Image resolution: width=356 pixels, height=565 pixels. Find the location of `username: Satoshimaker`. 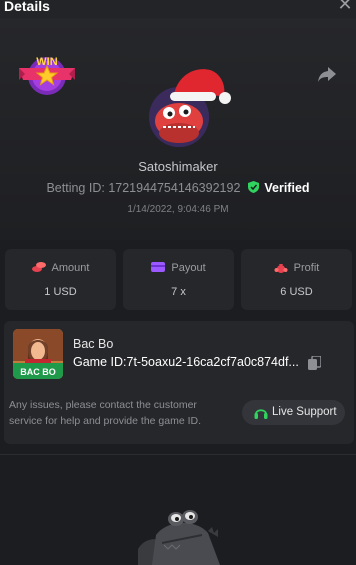

username: Satoshimaker is located at coordinates (178, 166).